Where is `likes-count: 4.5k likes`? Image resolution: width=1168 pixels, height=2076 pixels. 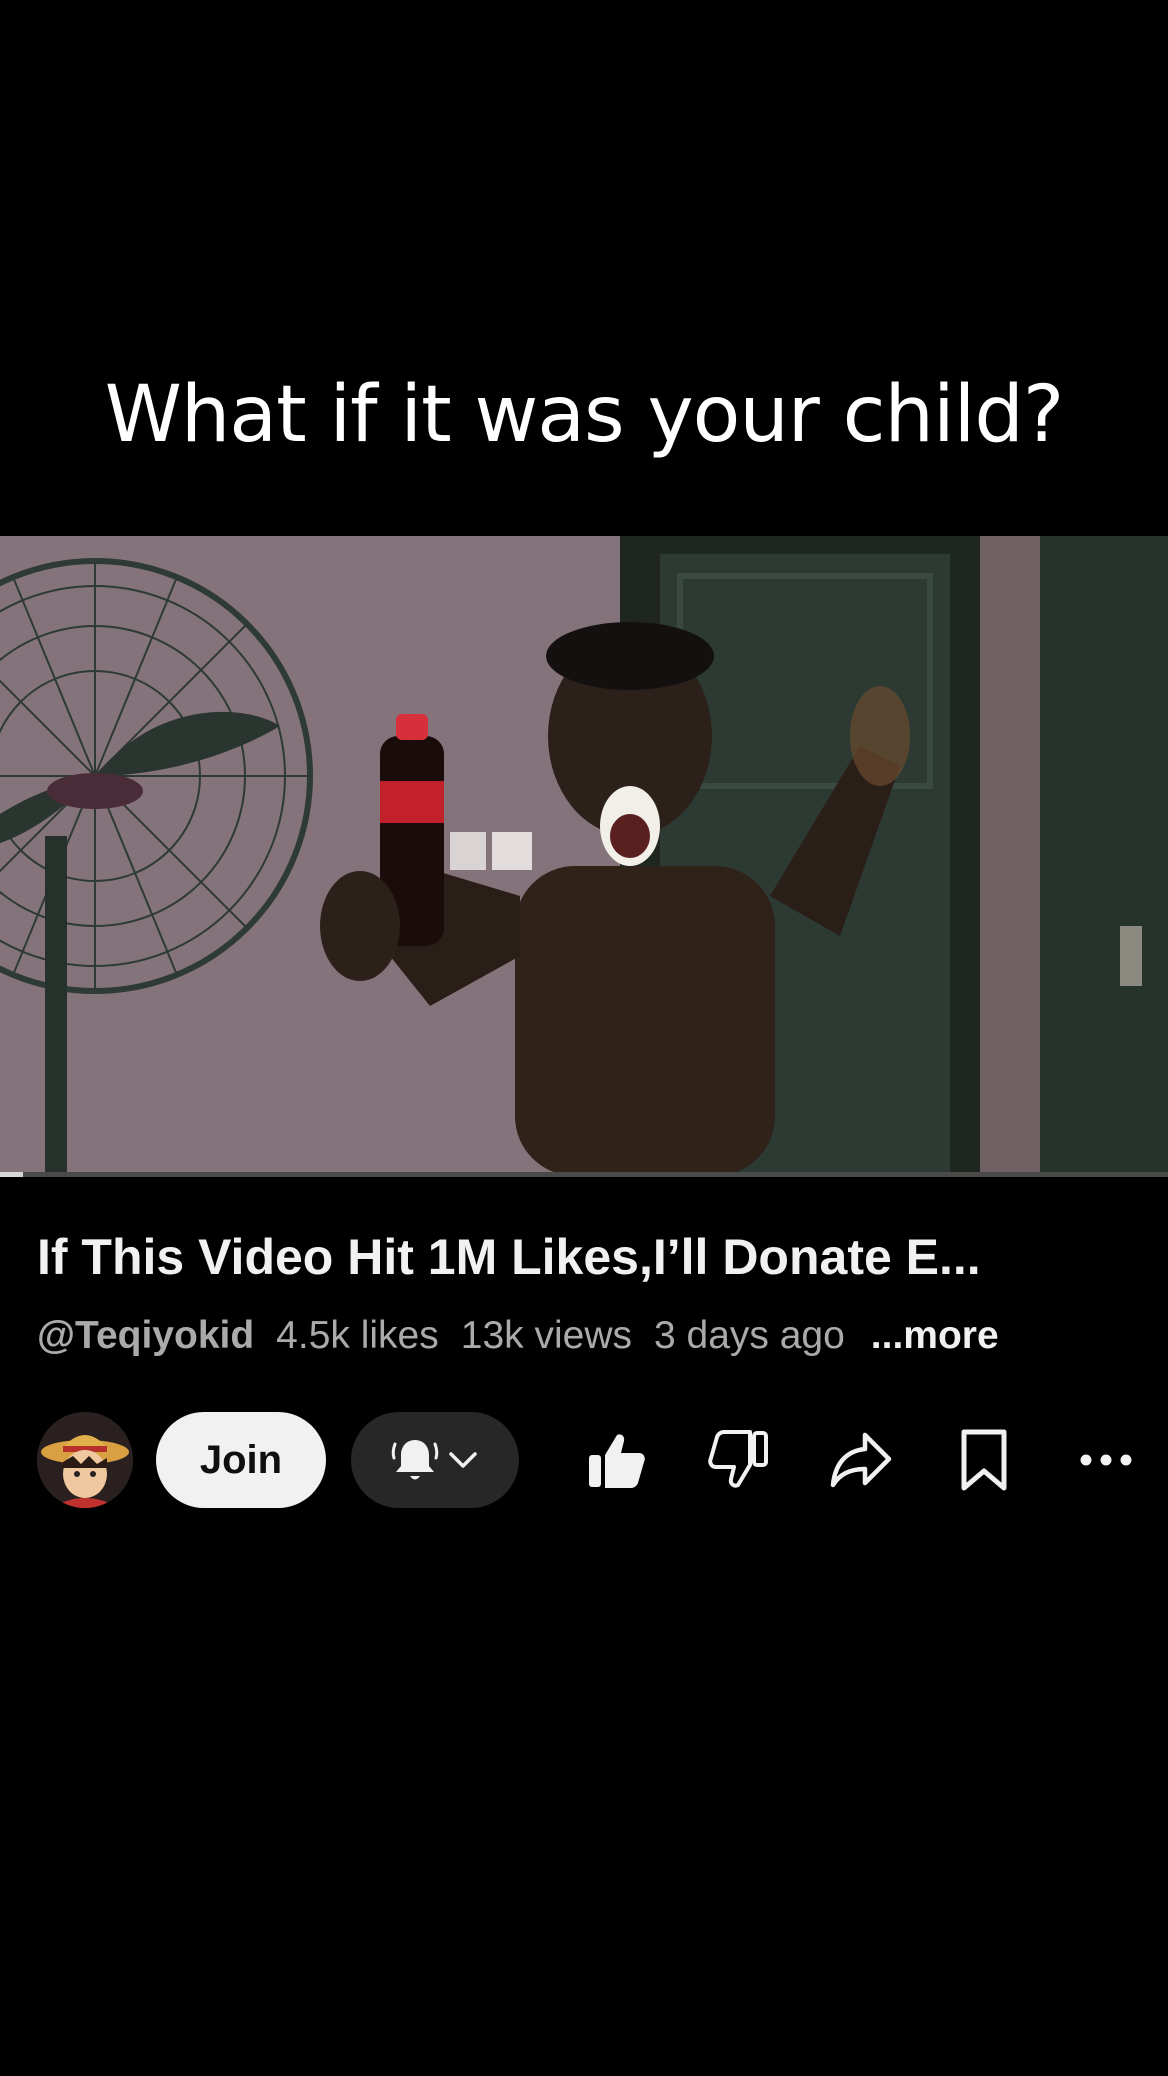
likes-count: 4.5k likes is located at coordinates (357, 1335).